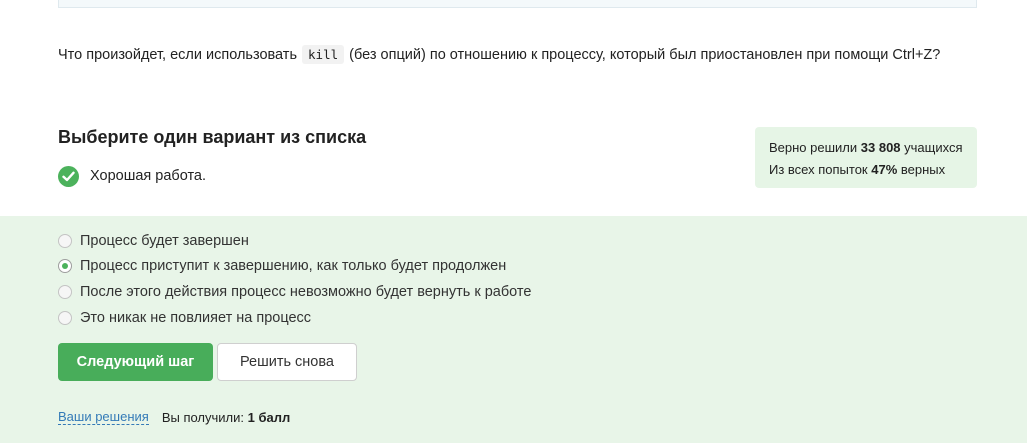 This screenshot has width=1027, height=443. What do you see at coordinates (884, 169) in the screenshot?
I see `attempts-percent: 47%` at bounding box center [884, 169].